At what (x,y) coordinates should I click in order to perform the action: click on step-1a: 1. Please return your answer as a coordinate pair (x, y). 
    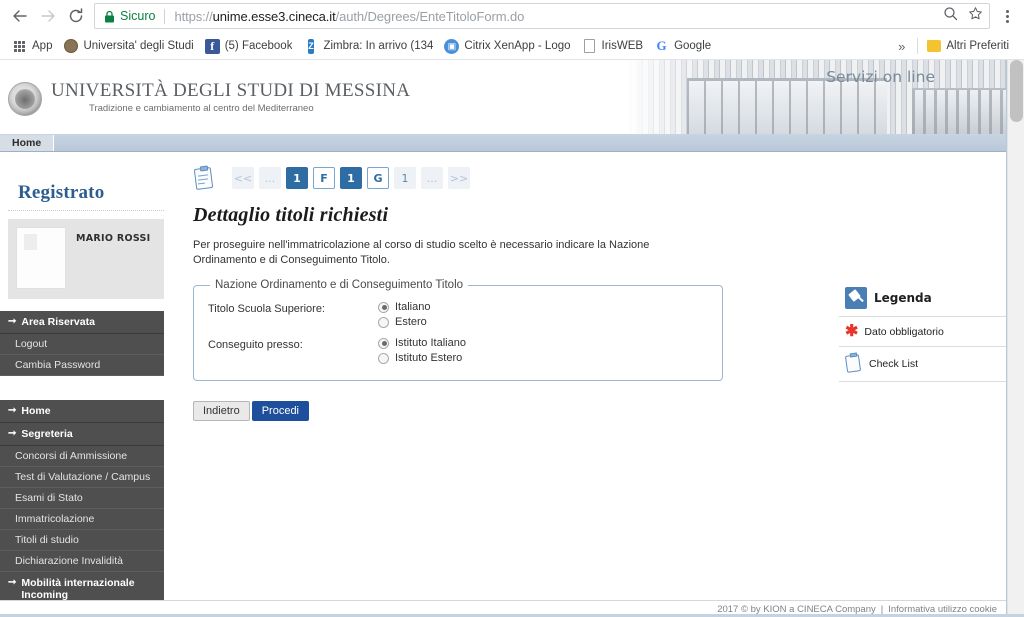
    Looking at the image, I should click on (297, 178).